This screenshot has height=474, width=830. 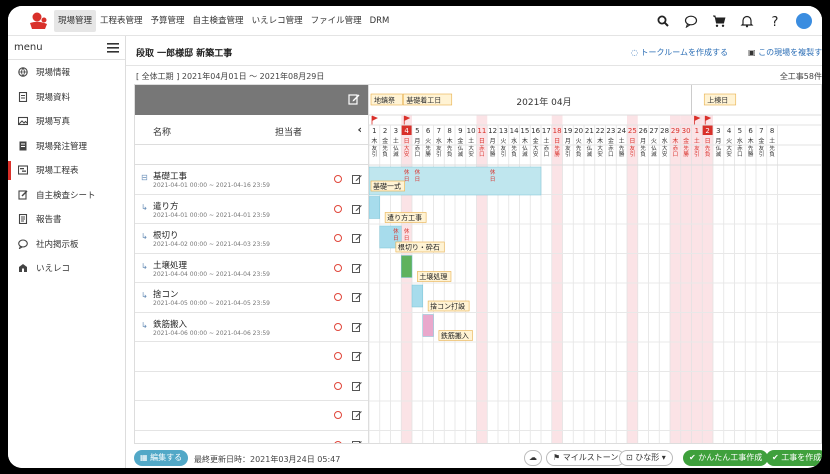 I want to click on inspection-icon, so click(x=23, y=195).